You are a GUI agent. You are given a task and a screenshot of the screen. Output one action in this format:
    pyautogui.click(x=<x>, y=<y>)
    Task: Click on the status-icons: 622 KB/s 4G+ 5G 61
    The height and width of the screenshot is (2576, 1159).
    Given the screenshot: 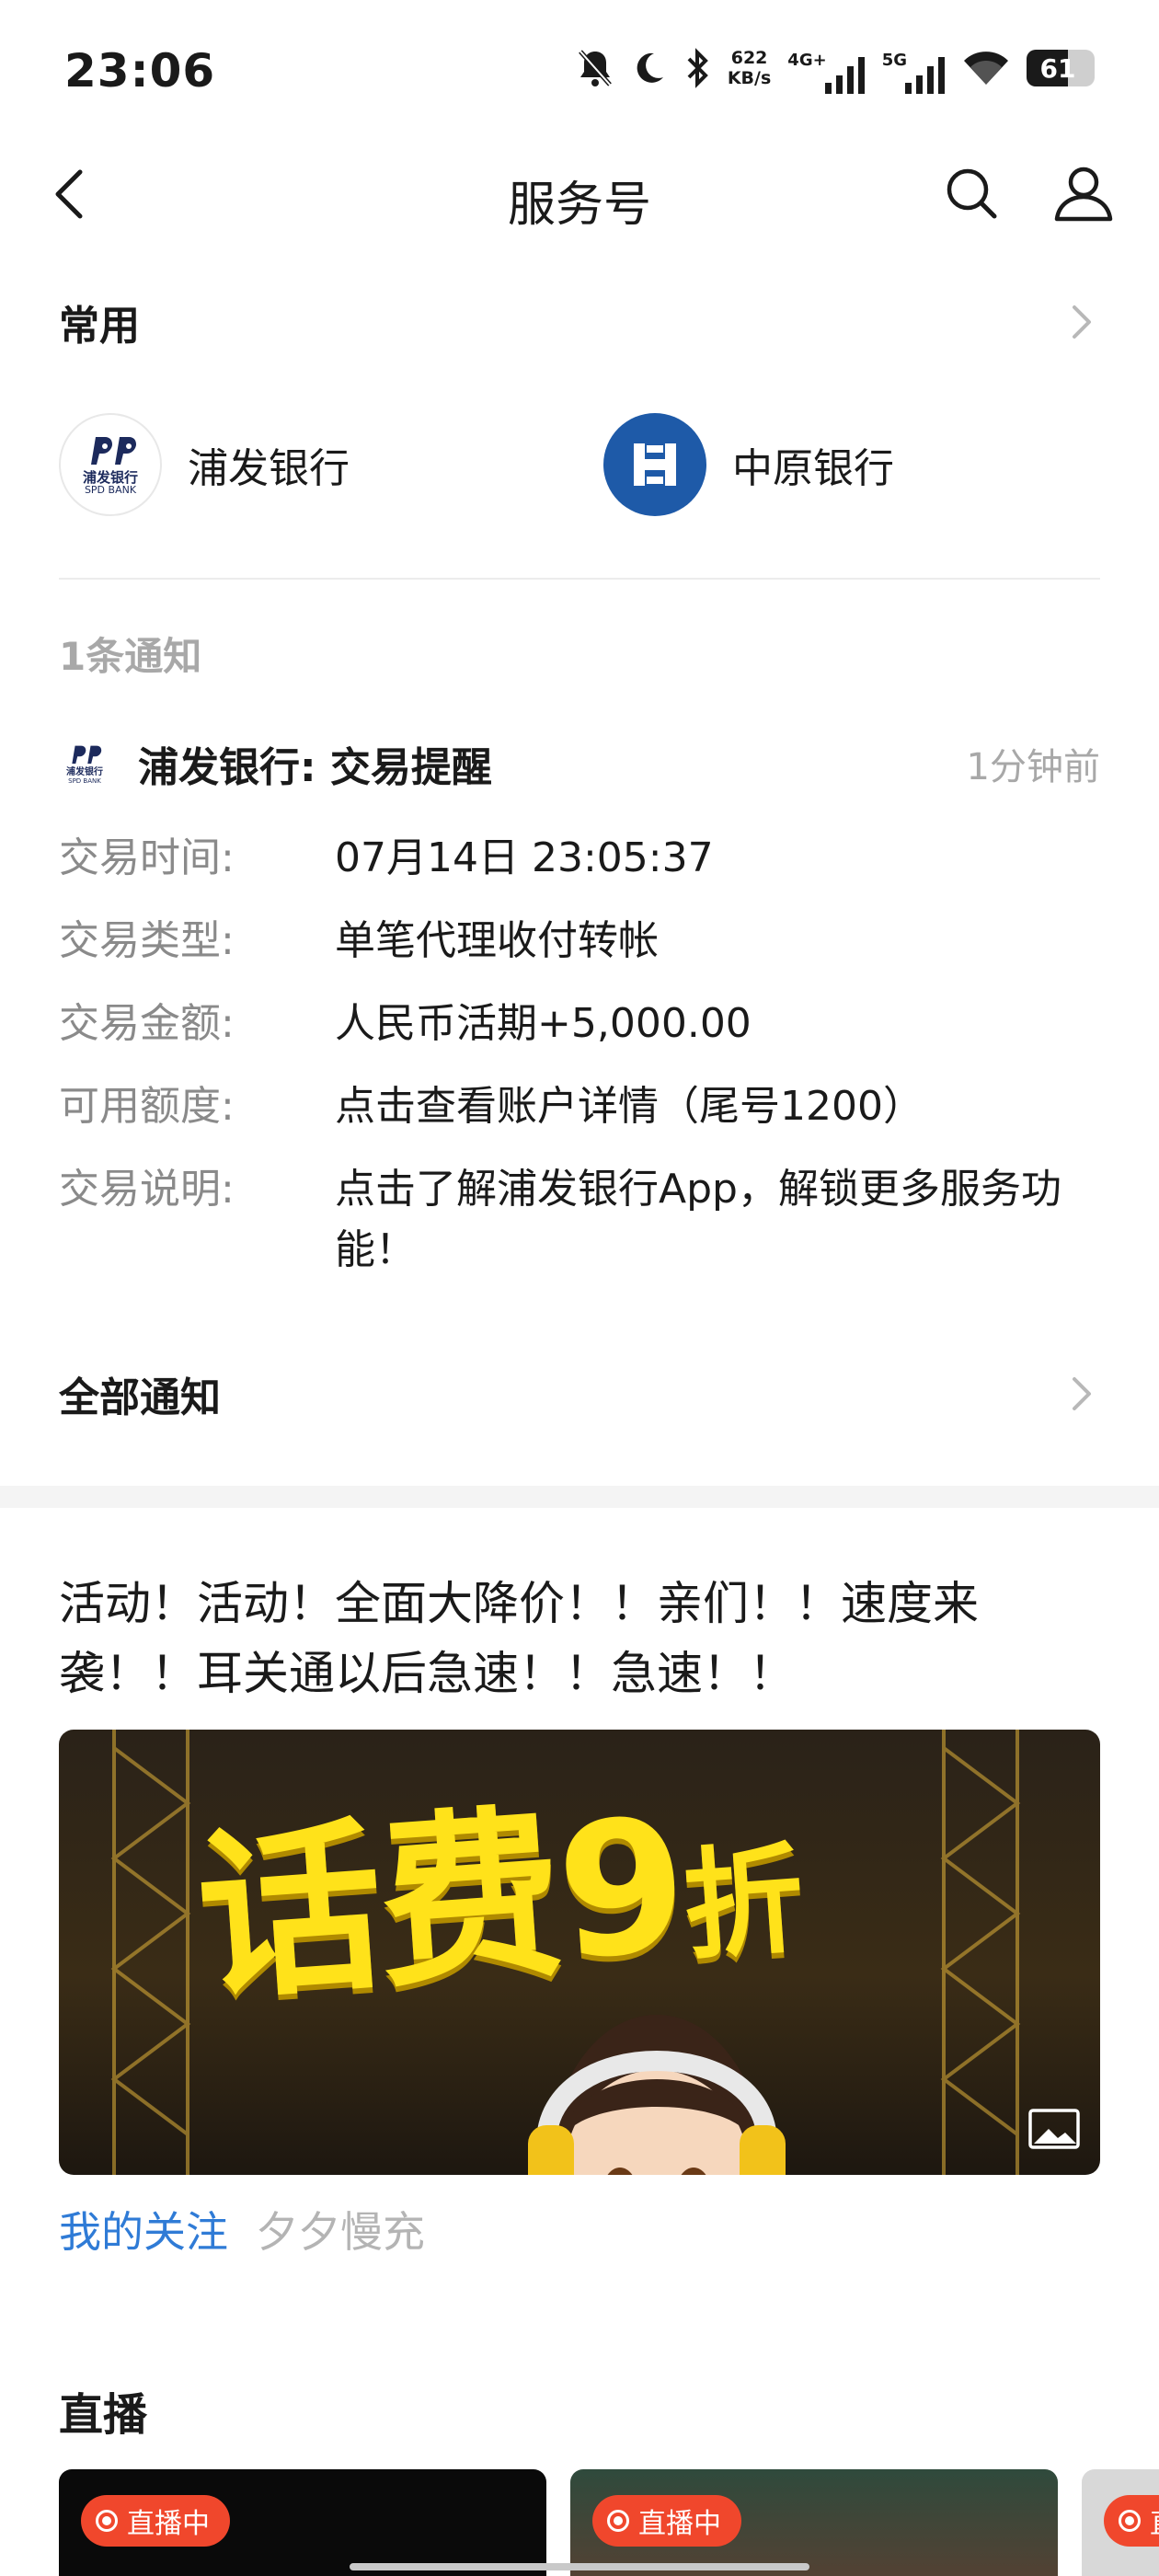 What is the action you would take?
    pyautogui.click(x=836, y=68)
    